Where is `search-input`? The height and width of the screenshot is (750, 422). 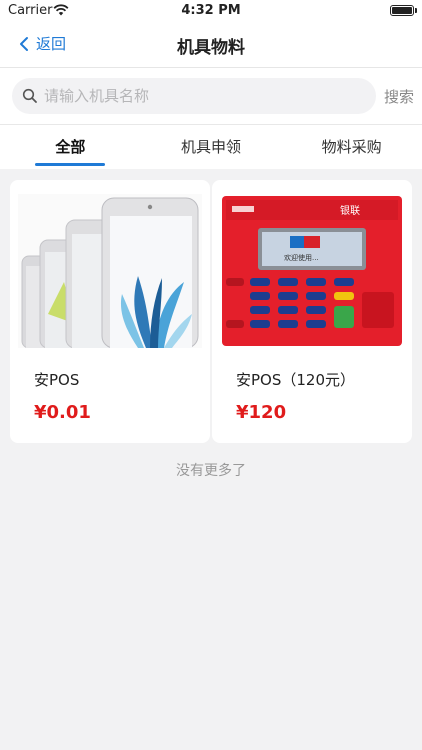 search-input is located at coordinates (194, 96).